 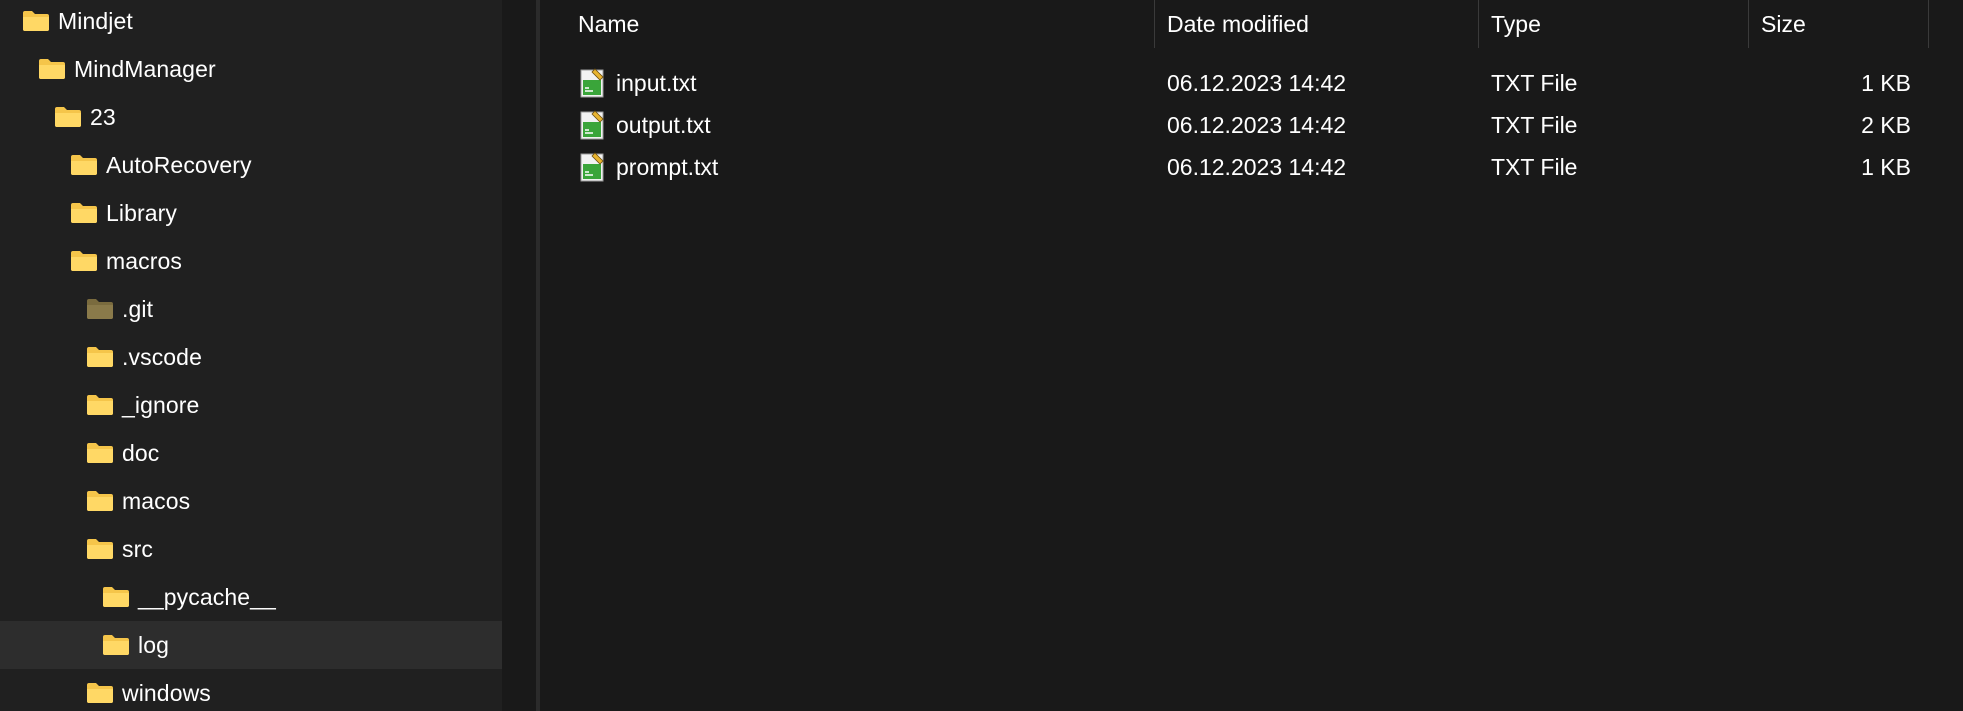 What do you see at coordinates (251, 117) in the screenshot?
I see `tree-item-23: 23` at bounding box center [251, 117].